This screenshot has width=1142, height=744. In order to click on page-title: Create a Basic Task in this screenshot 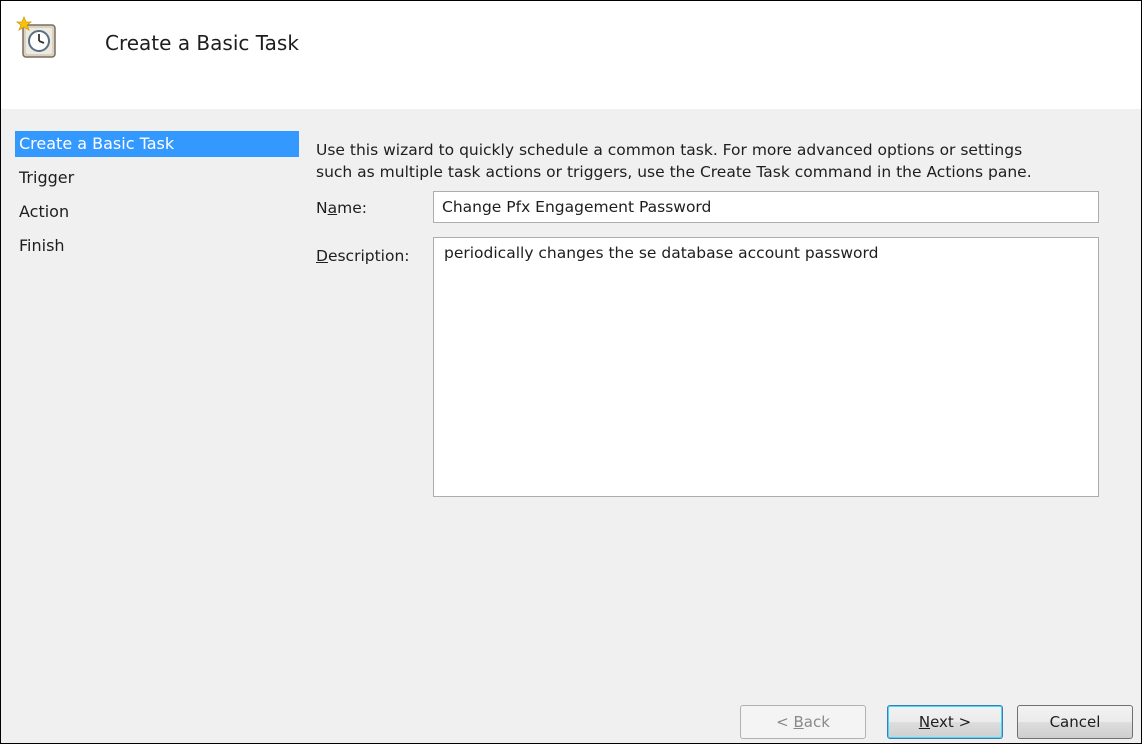, I will do `click(202, 43)`.